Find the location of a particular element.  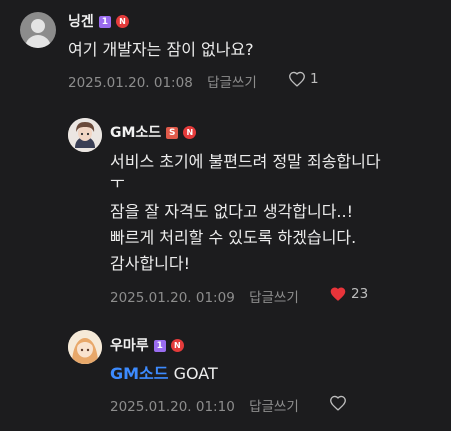

comment-3-meta: 2025.01.20. 01:10 답글쓰기 is located at coordinates (204, 405).